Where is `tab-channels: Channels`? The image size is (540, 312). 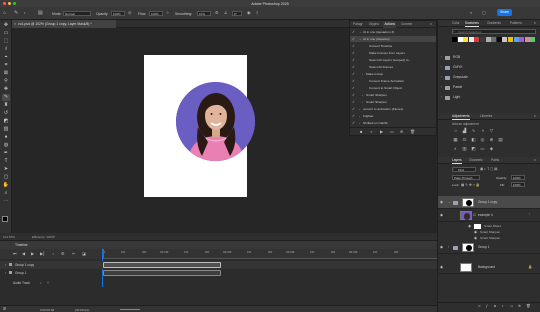 tab-channels: Channels is located at coordinates (475, 160).